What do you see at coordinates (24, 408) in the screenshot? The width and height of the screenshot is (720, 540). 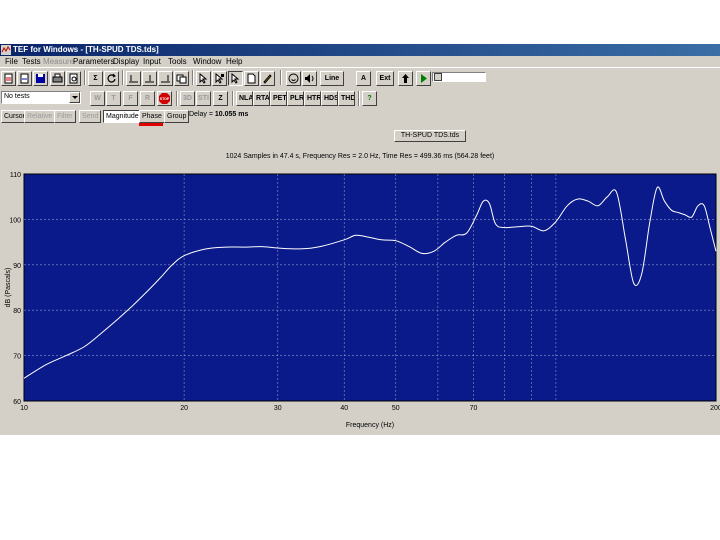 I see `x-tick-label: 10` at bounding box center [24, 408].